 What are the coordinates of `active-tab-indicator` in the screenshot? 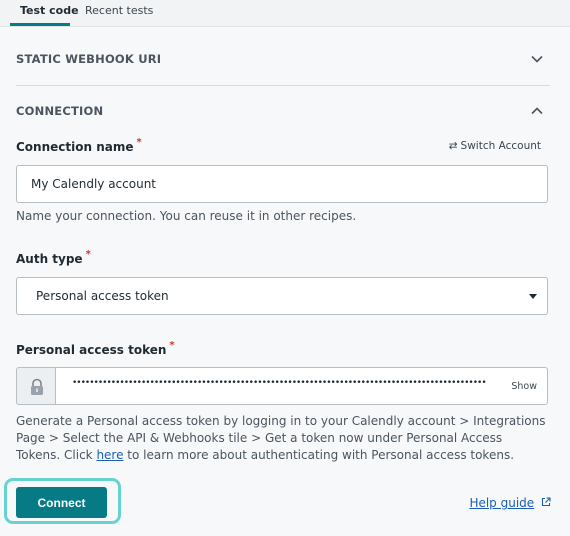 It's located at (40, 24).